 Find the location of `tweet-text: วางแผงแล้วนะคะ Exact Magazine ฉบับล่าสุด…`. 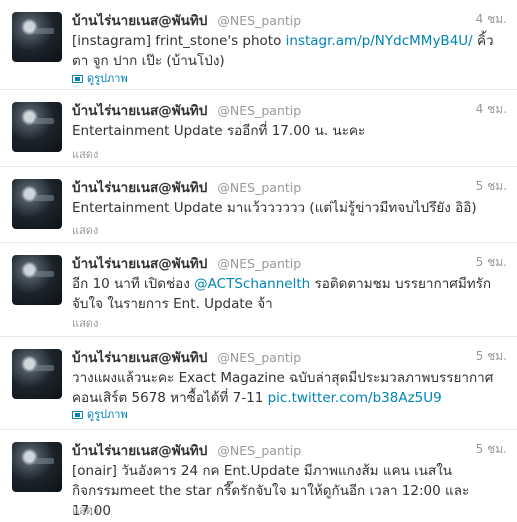

tweet-text: วางแผงแล้วนะคะ Exact Magazine ฉบับล่าสุด… is located at coordinates (290, 388).